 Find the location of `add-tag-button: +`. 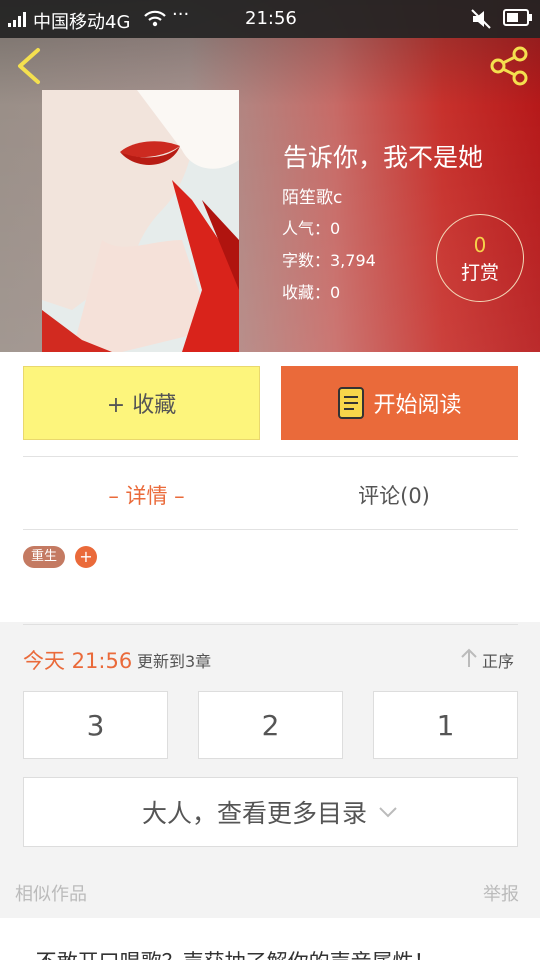

add-tag-button: + is located at coordinates (86, 557).